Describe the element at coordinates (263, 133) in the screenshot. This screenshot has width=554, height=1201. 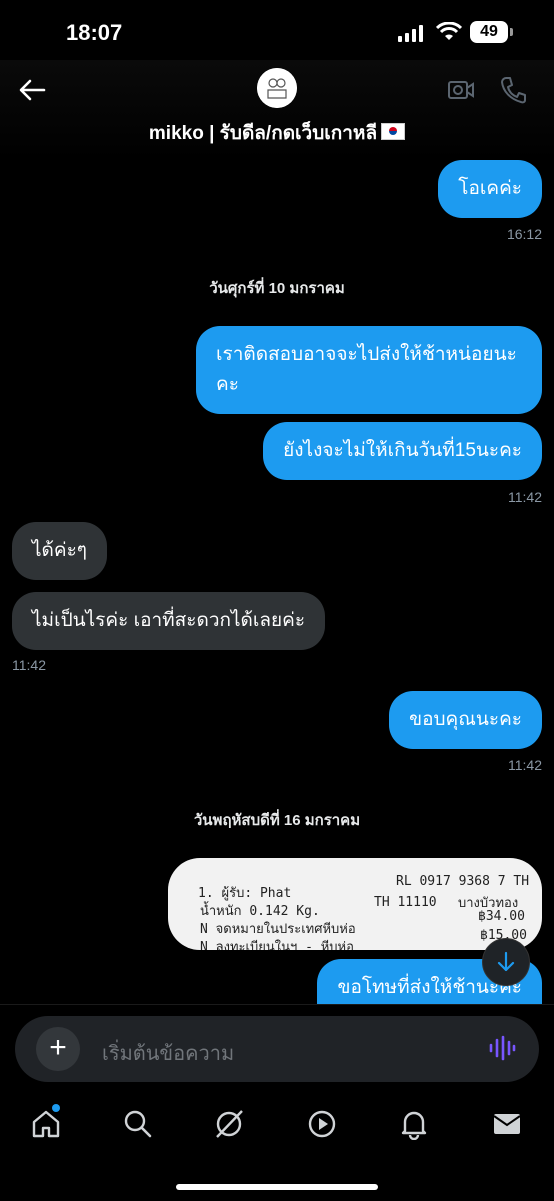
I see `conversation-name: mikko | รับดีล/กดเว็บเกาหลี` at that location.